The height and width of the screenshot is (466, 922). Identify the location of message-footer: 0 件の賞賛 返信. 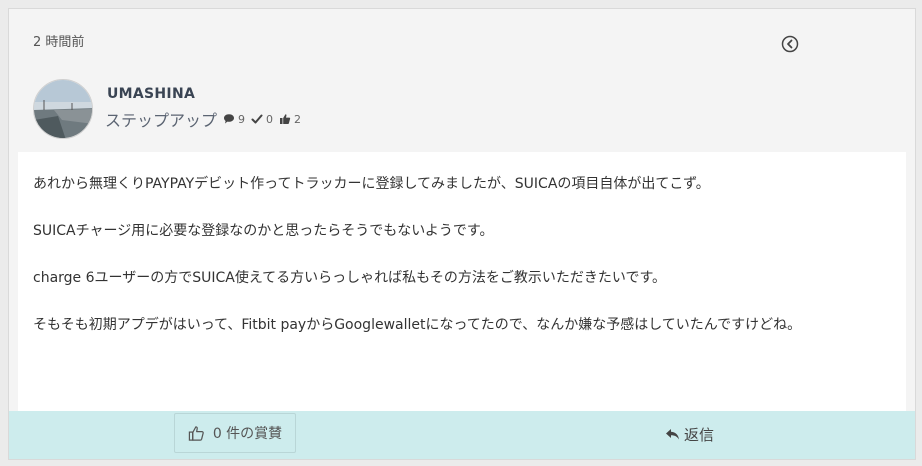
(462, 435).